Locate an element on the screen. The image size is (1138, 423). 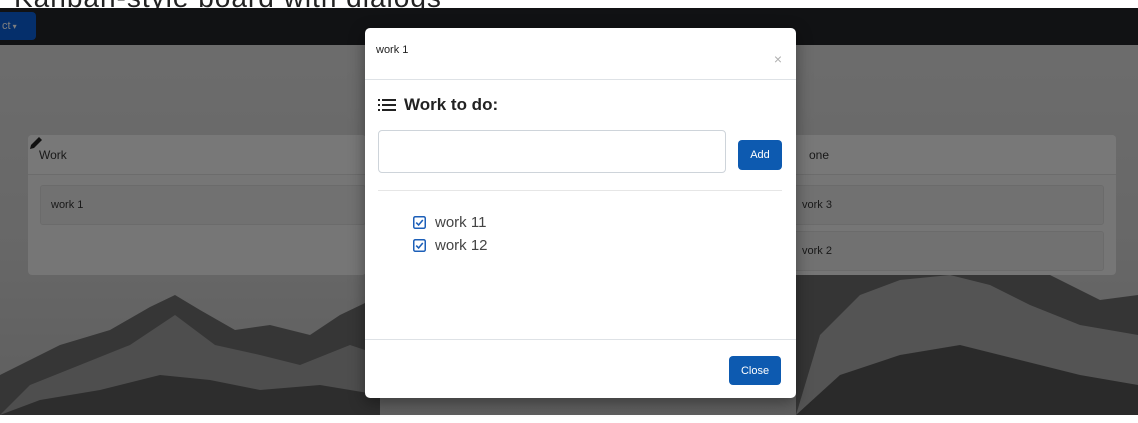
task-label: work 11 is located at coordinates (461, 222).